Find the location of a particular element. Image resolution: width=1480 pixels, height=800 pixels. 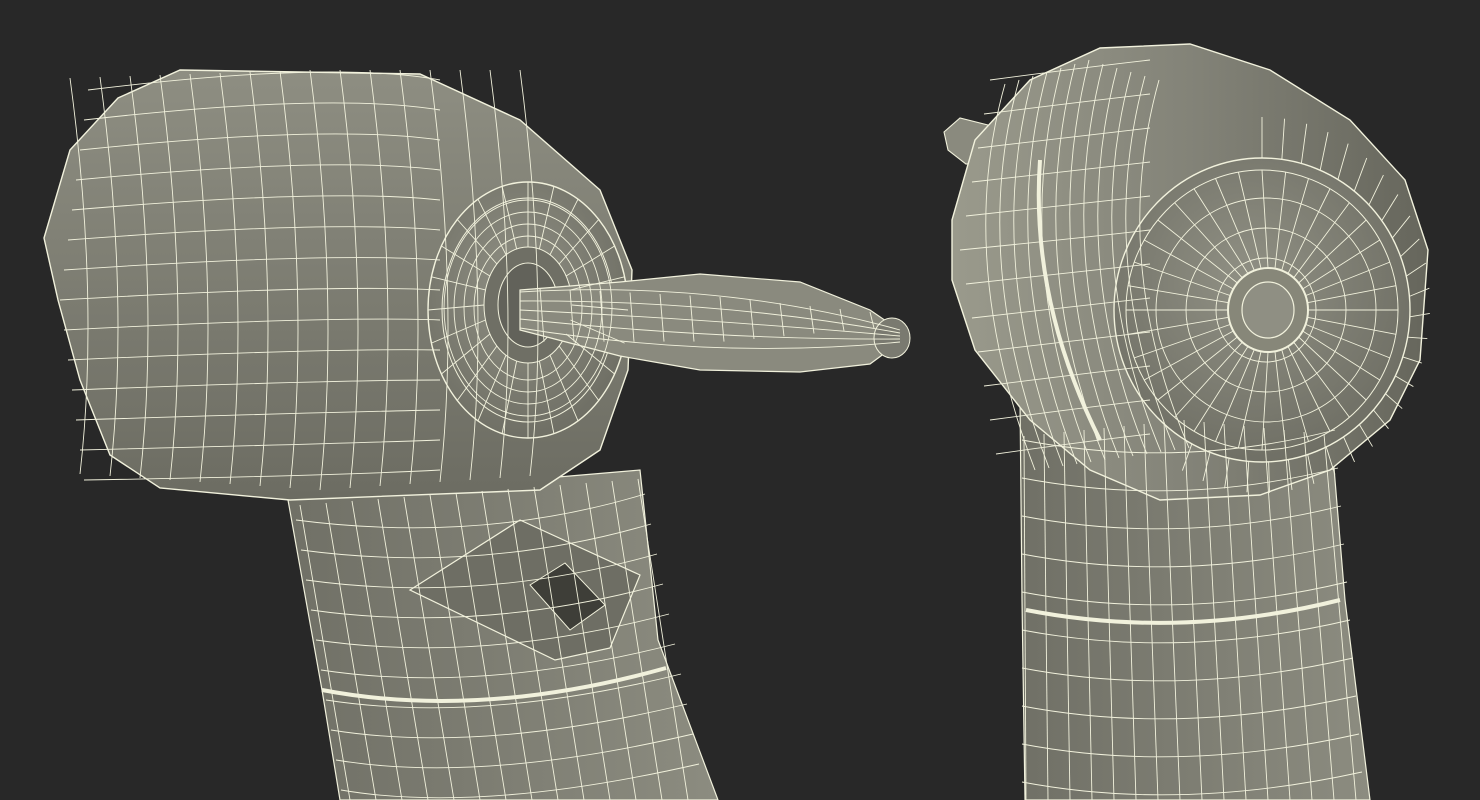

collet-inner is located at coordinates (1268, 310).